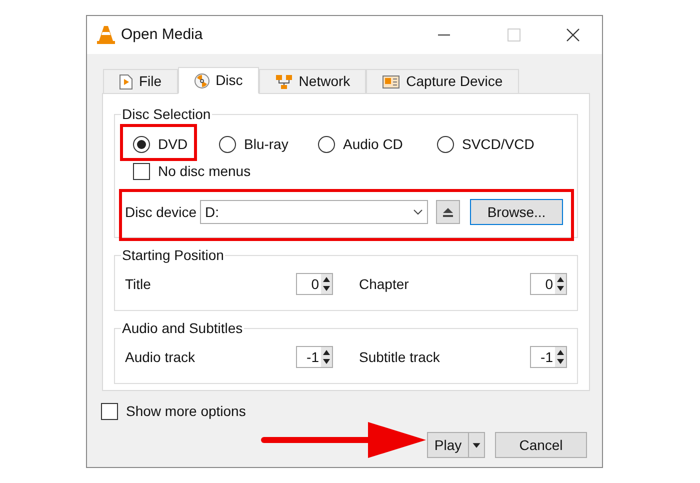  Describe the element at coordinates (212, 212) in the screenshot. I see `dropdown-value: D:` at that location.